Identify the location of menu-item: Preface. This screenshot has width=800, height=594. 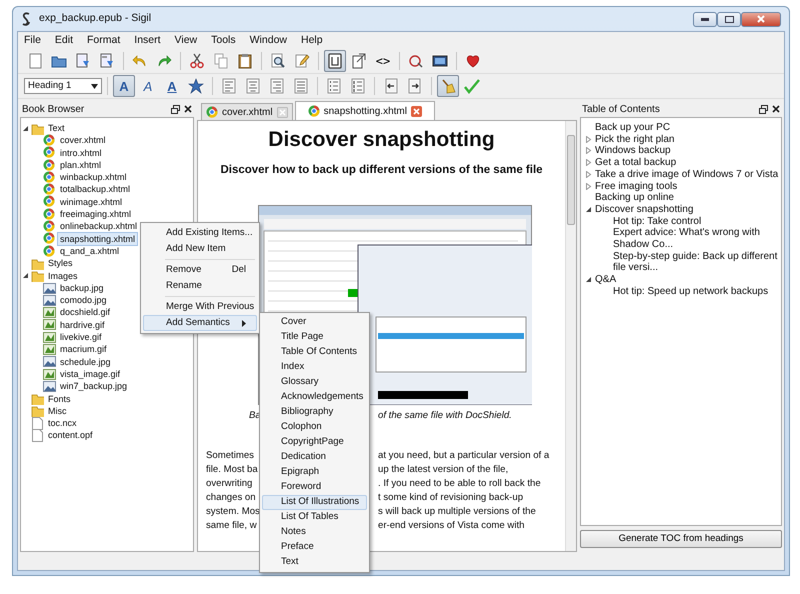
(314, 547).